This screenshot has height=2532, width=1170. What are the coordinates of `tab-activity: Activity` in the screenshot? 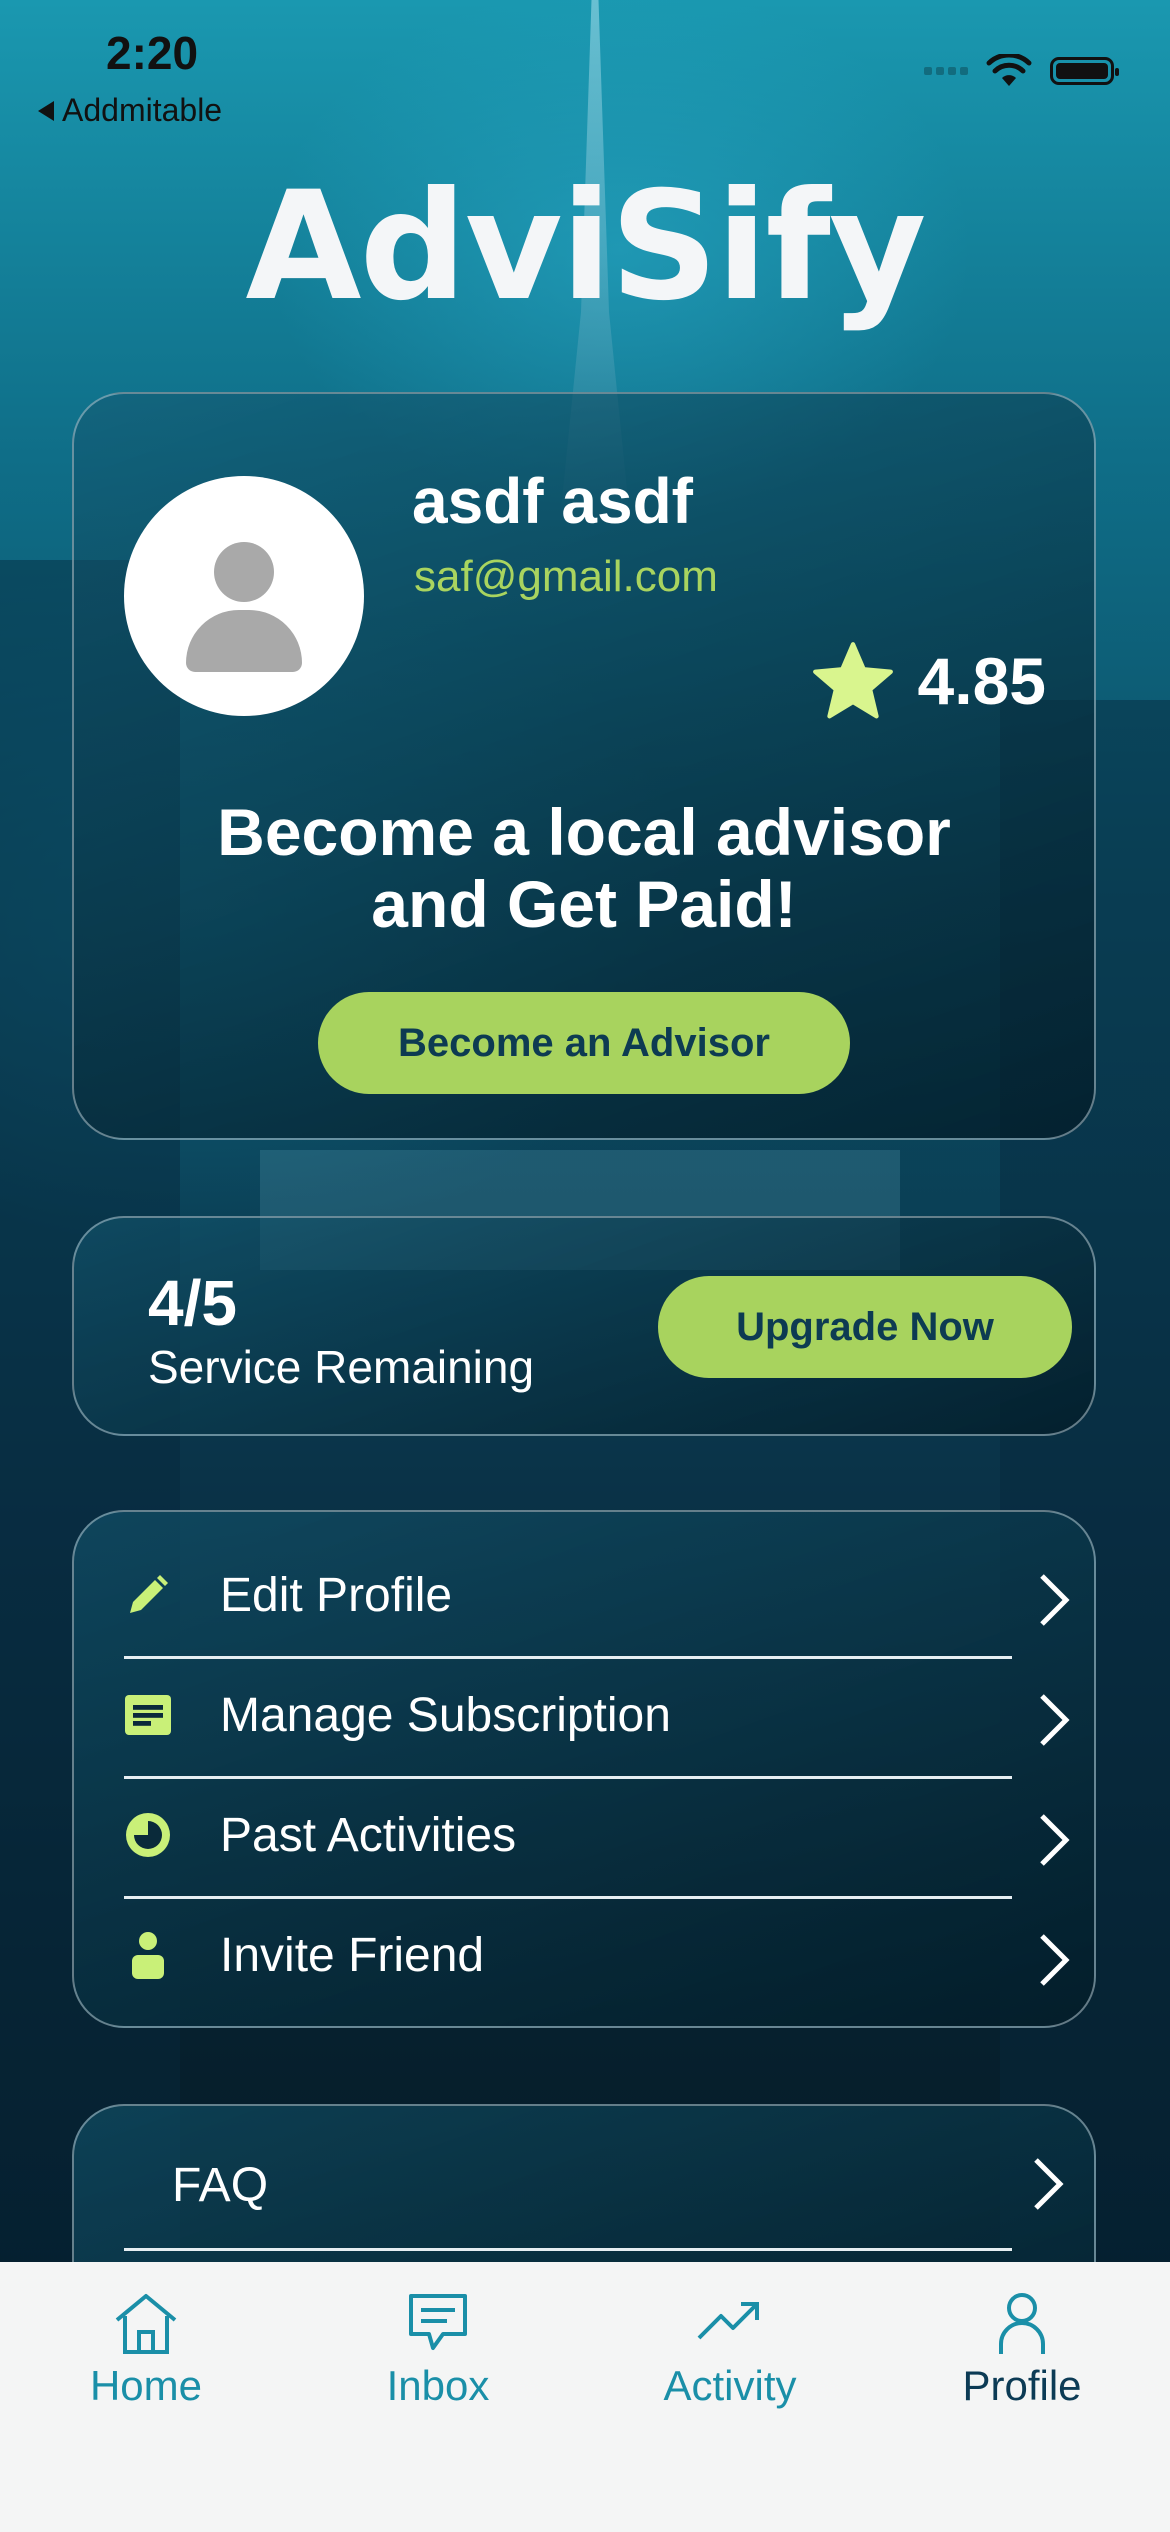 It's located at (730, 2350).